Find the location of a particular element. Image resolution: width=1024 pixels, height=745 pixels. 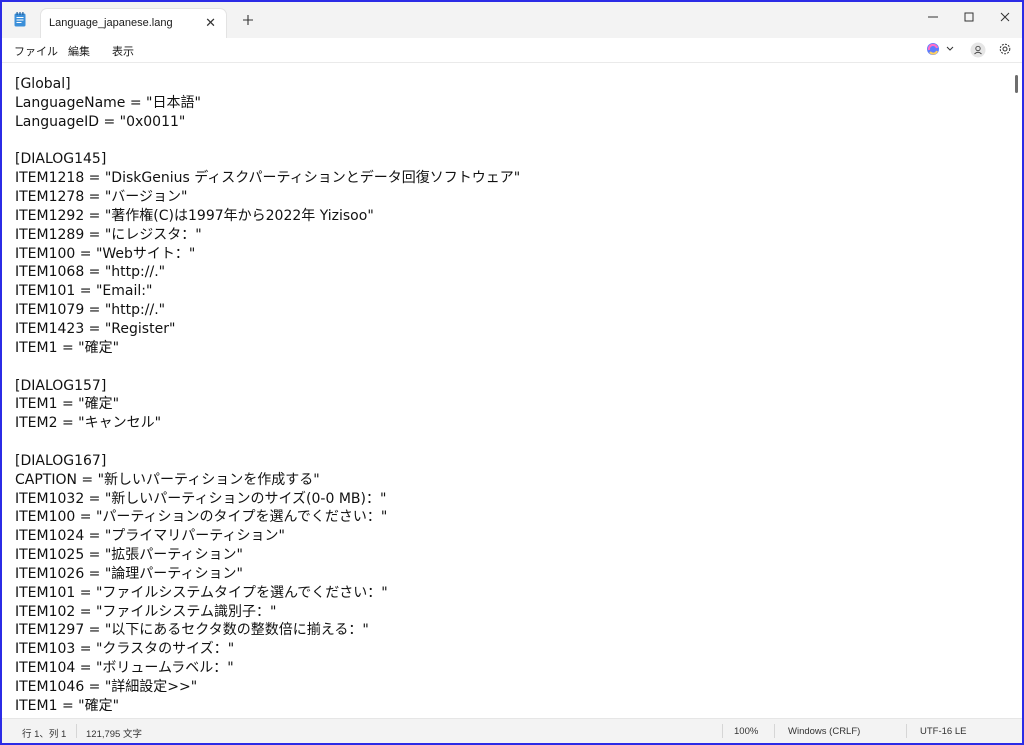

text-line: ITEM1292 = "著作権(C)は1997年から2022年 Yizisoo" is located at coordinates (267, 216).